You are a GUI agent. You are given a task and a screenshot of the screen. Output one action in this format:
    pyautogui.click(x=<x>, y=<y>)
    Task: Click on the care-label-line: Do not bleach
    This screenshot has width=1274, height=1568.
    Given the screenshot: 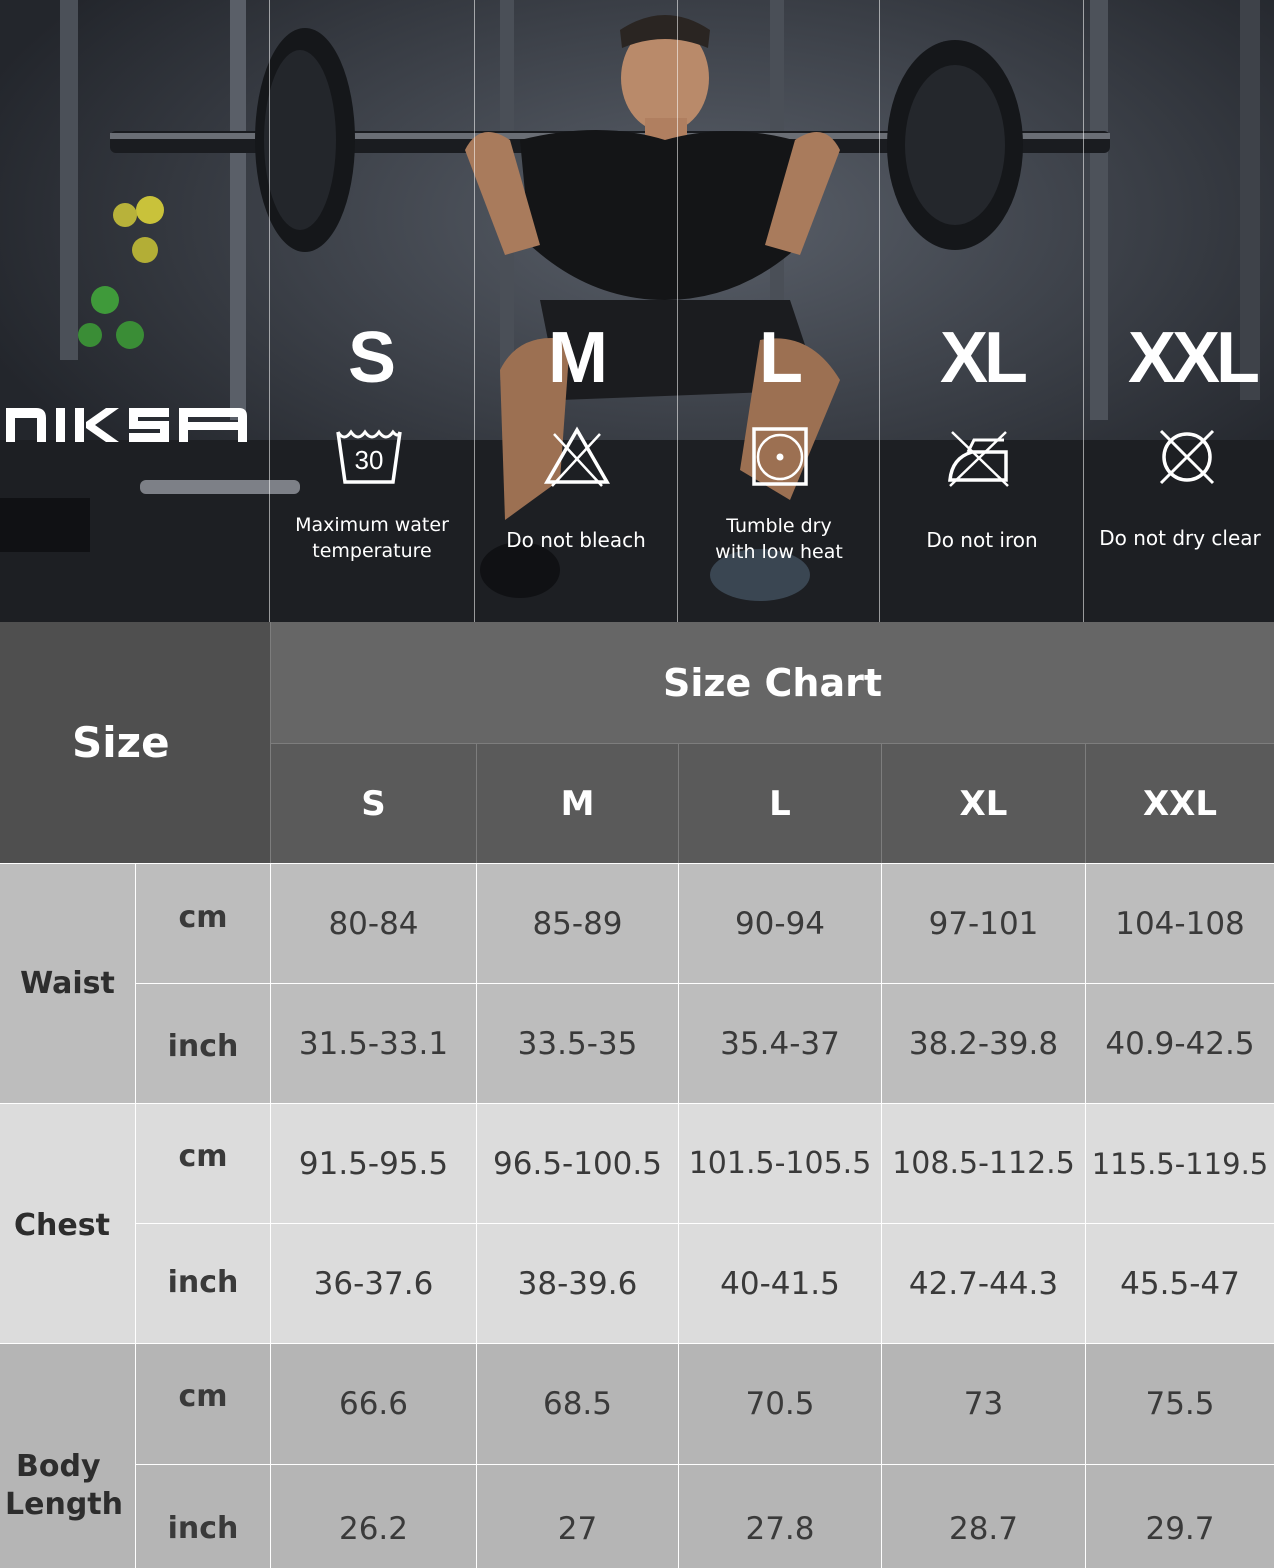 What is the action you would take?
    pyautogui.click(x=576, y=540)
    